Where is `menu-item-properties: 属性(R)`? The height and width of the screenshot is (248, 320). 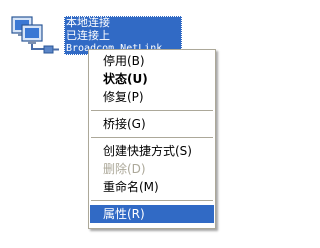 menu-item-properties: 属性(R) is located at coordinates (152, 214).